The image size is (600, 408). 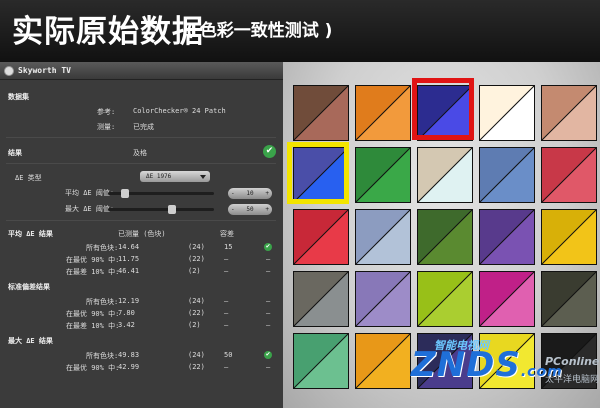 I want to click on result-heading: 结果, so click(x=15, y=153).